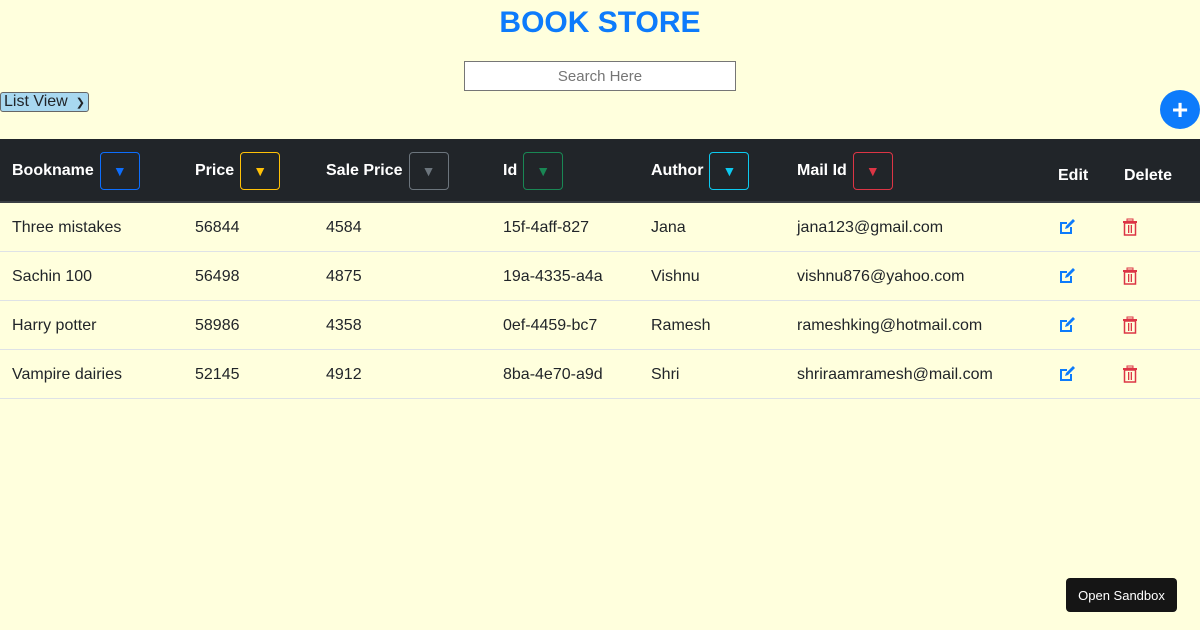 The image size is (1200, 630). I want to click on cell-id: 0ef-4459-bc7, so click(550, 325).